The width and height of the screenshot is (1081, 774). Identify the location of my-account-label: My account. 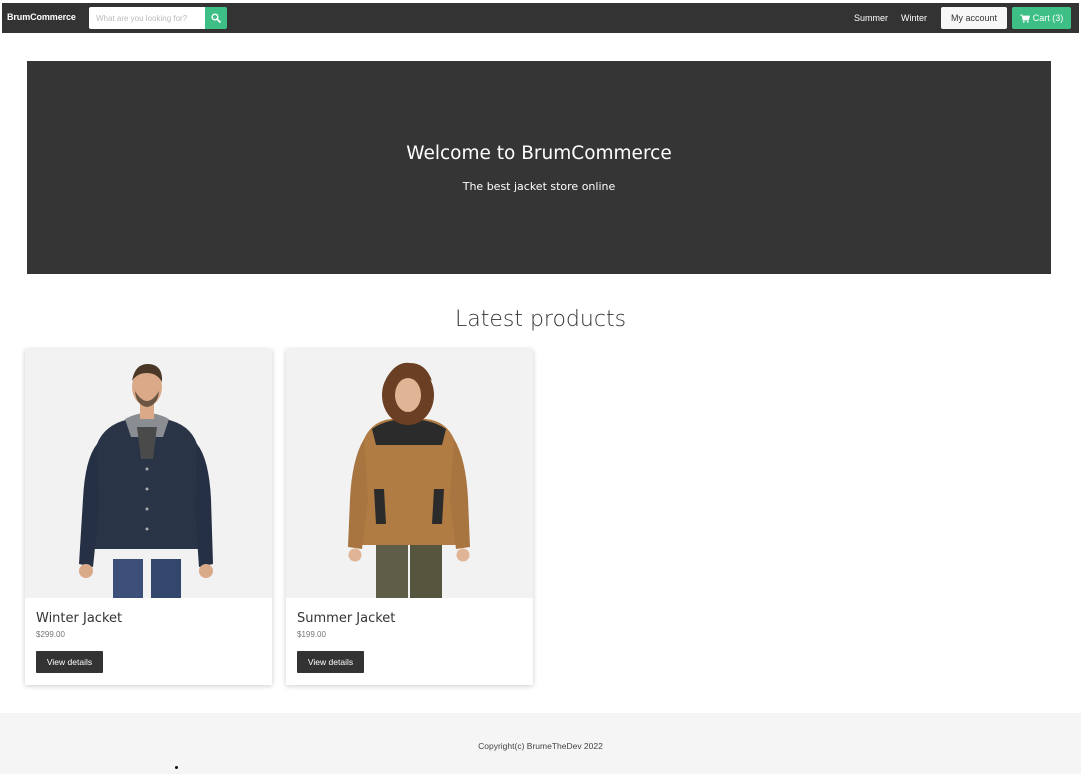
(974, 18).